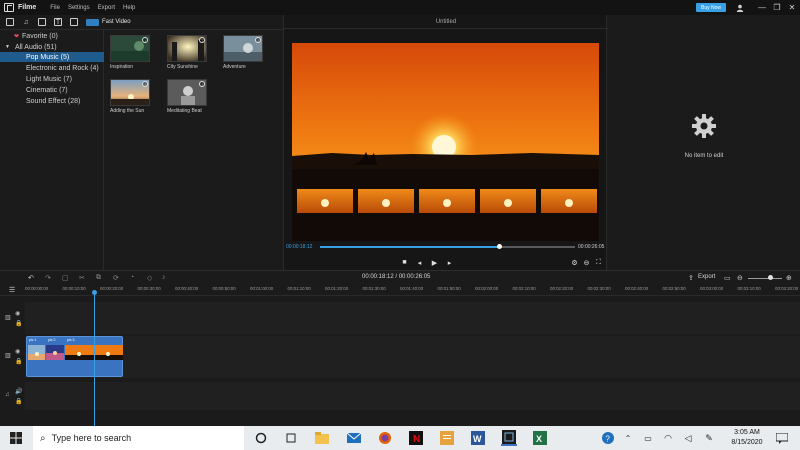  What do you see at coordinates (449, 262) in the screenshot?
I see `next-frame-icon: ▸` at bounding box center [449, 262].